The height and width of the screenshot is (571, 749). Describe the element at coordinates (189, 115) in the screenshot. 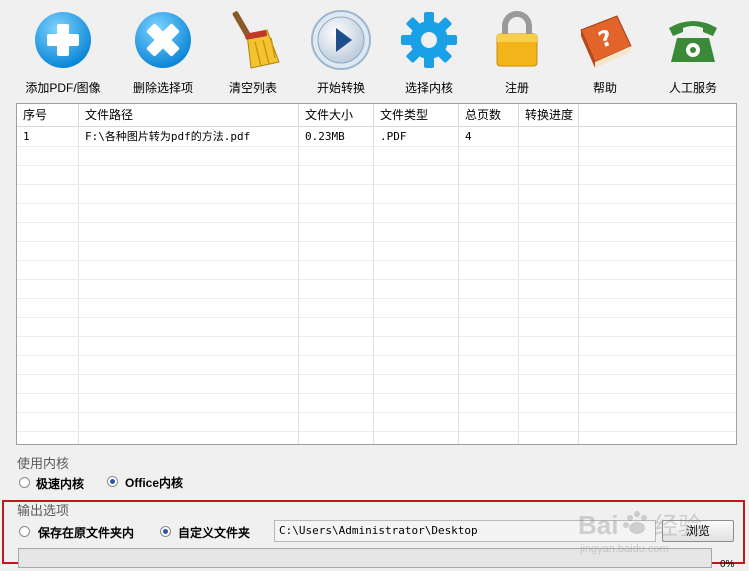

I see `column-header-path: 文件路径` at that location.